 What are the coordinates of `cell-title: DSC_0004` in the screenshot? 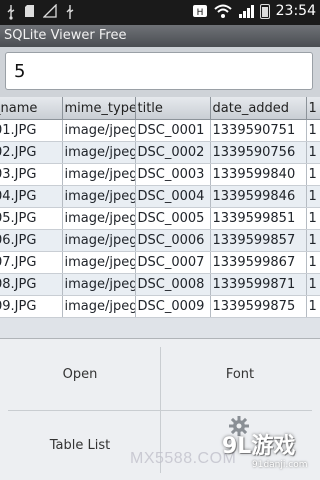 It's located at (173, 196).